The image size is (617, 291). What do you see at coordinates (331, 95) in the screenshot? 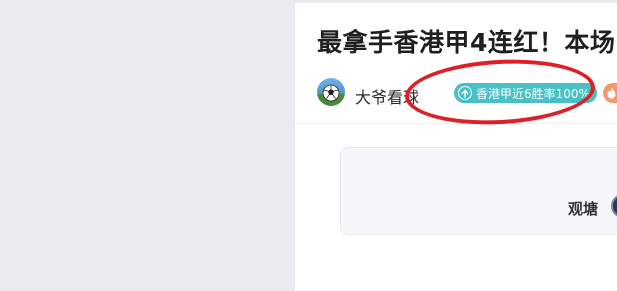
I see `soccer-ball-avatar-icon` at bounding box center [331, 95].